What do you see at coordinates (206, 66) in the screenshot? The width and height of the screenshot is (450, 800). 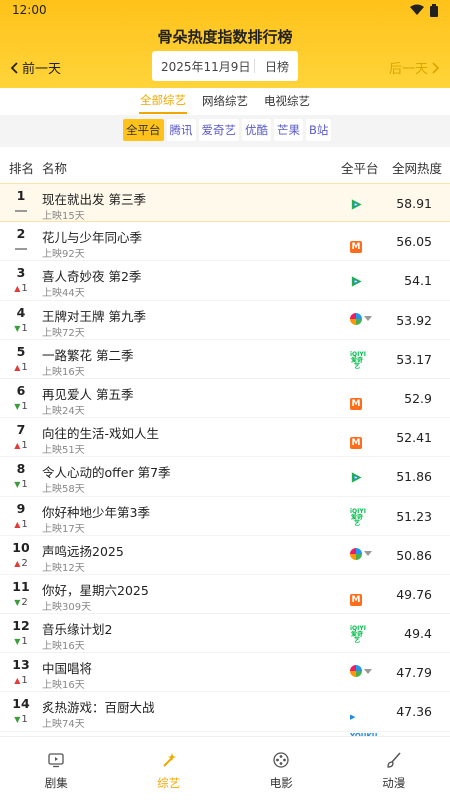 I see `date-value: 2025年11月9日` at bounding box center [206, 66].